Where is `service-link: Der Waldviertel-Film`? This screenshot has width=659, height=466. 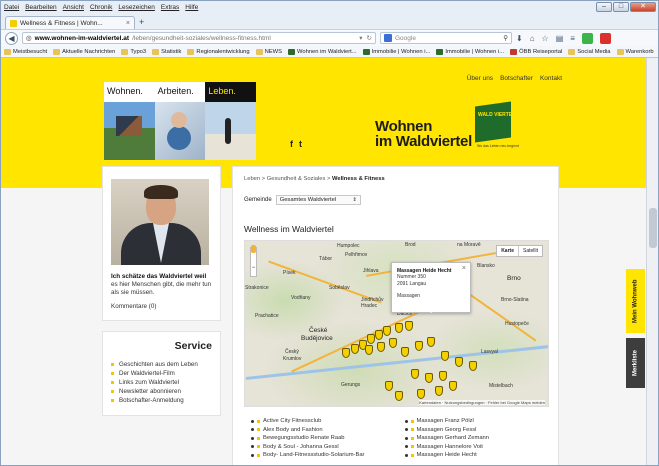 service-link: Der Waldviertel-Film is located at coordinates (161, 373).